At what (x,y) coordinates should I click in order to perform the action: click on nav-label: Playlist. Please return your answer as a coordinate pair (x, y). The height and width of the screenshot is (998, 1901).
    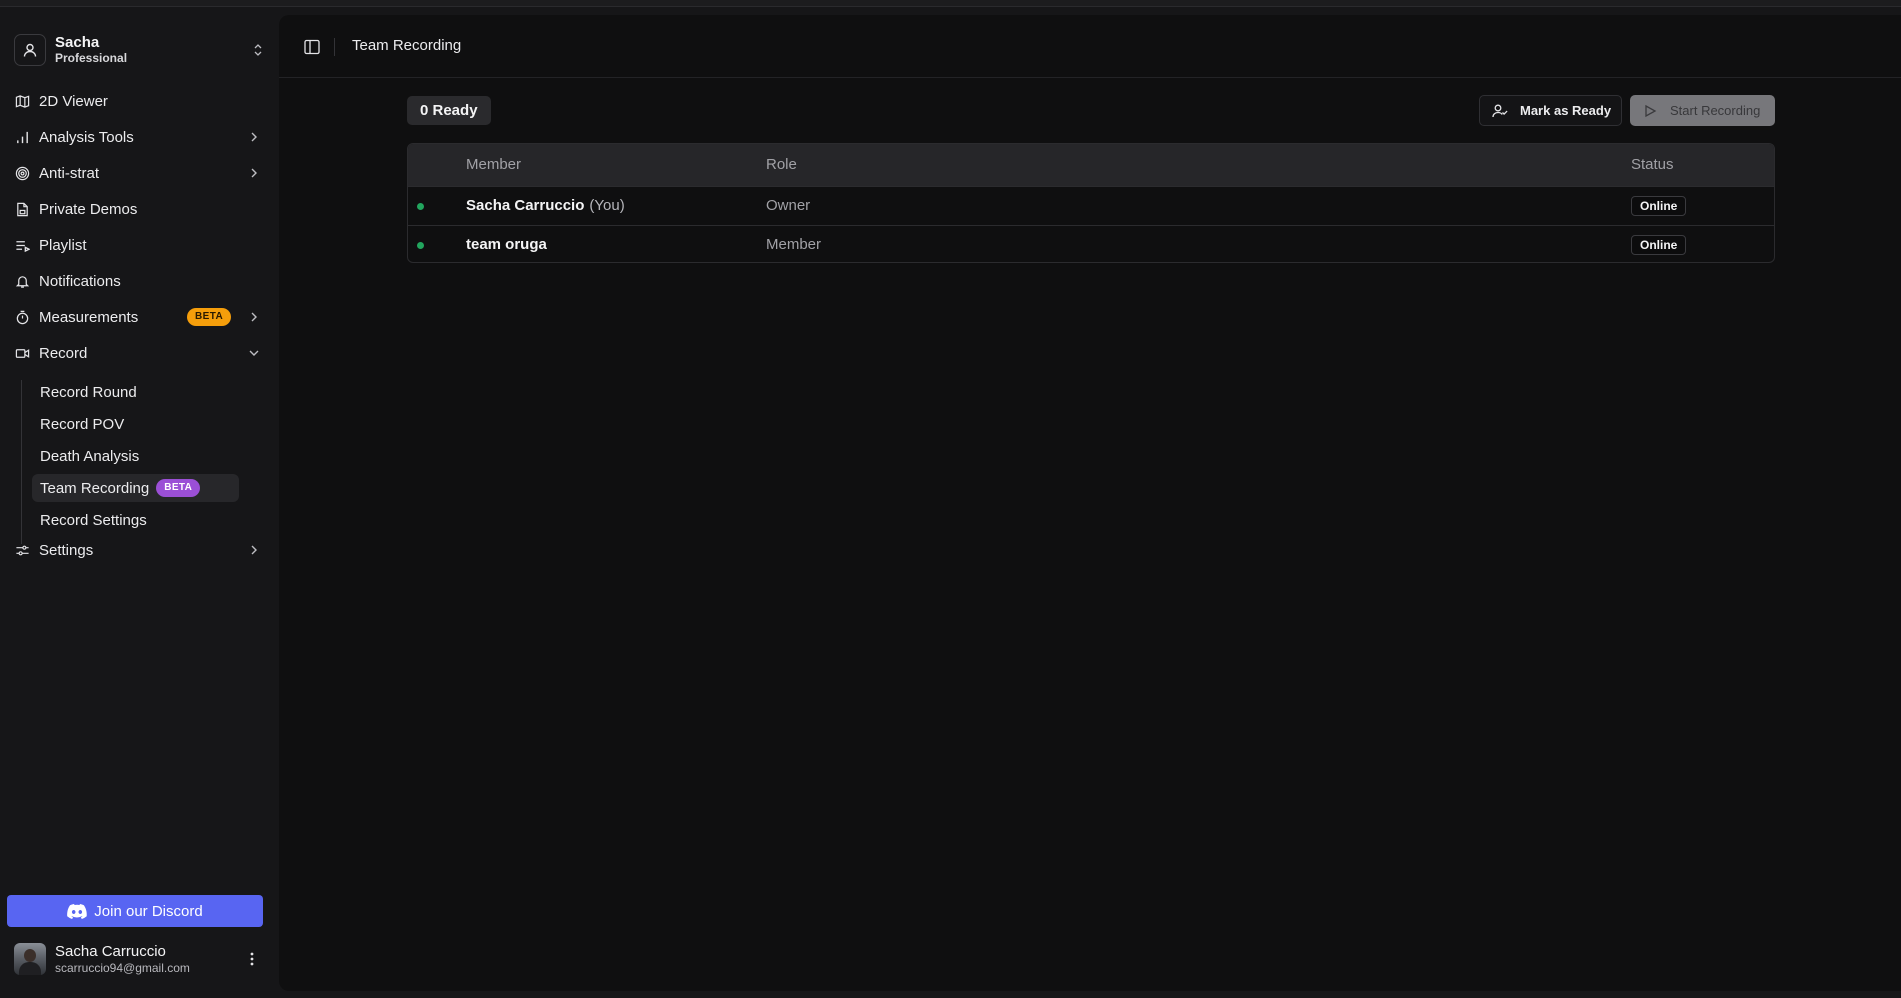
    Looking at the image, I should click on (63, 245).